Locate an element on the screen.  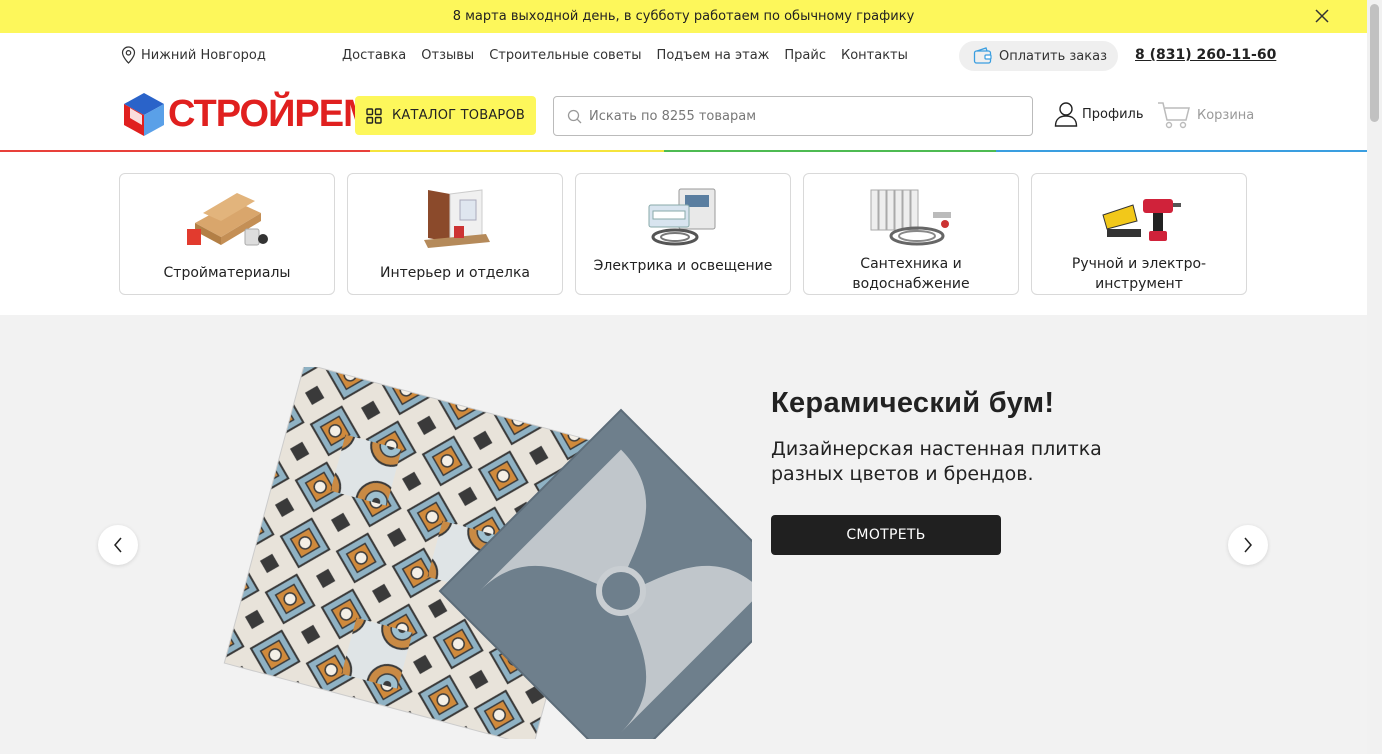
cart-link: Корзина is located at coordinates (1205, 115).